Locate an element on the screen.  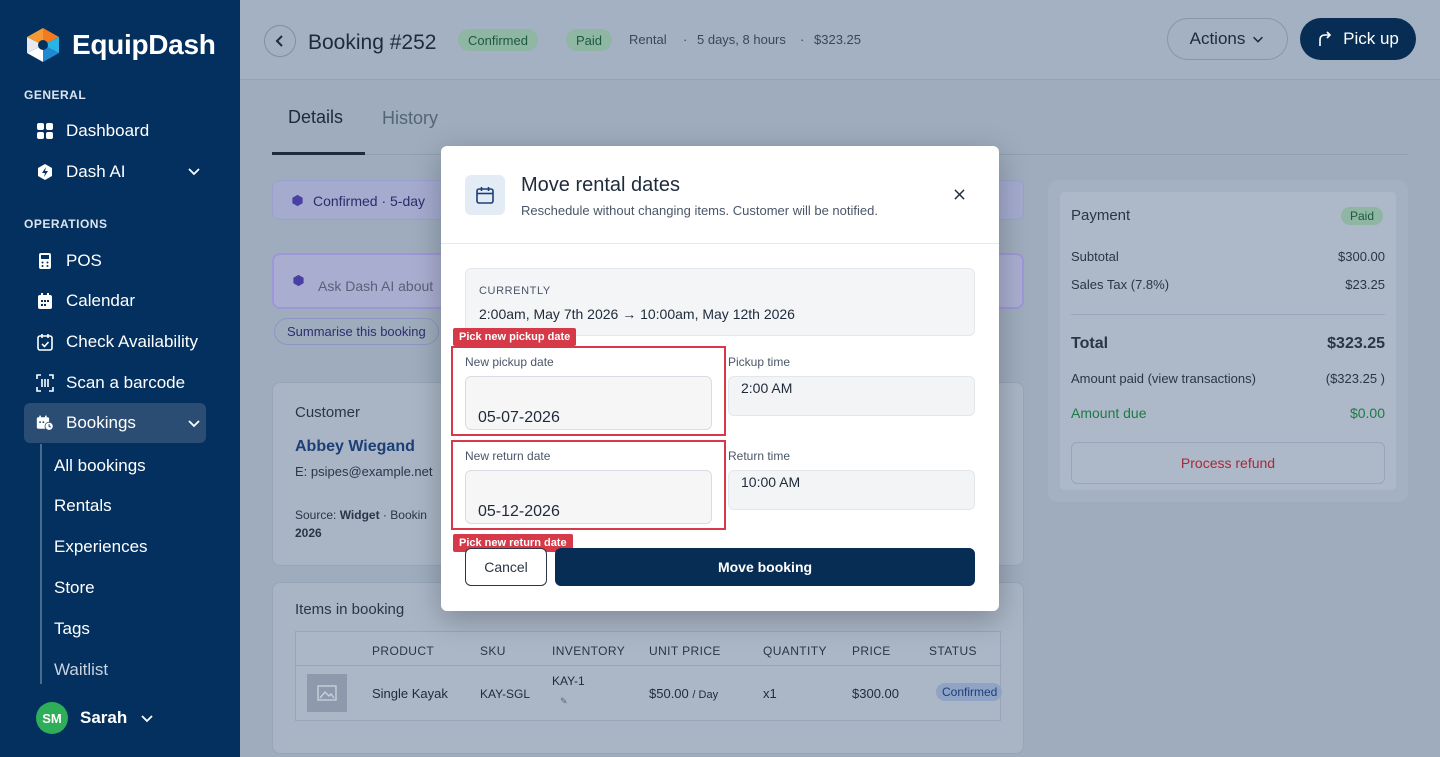
sidebar-subitem-rentals: Rentals is located at coordinates (83, 506).